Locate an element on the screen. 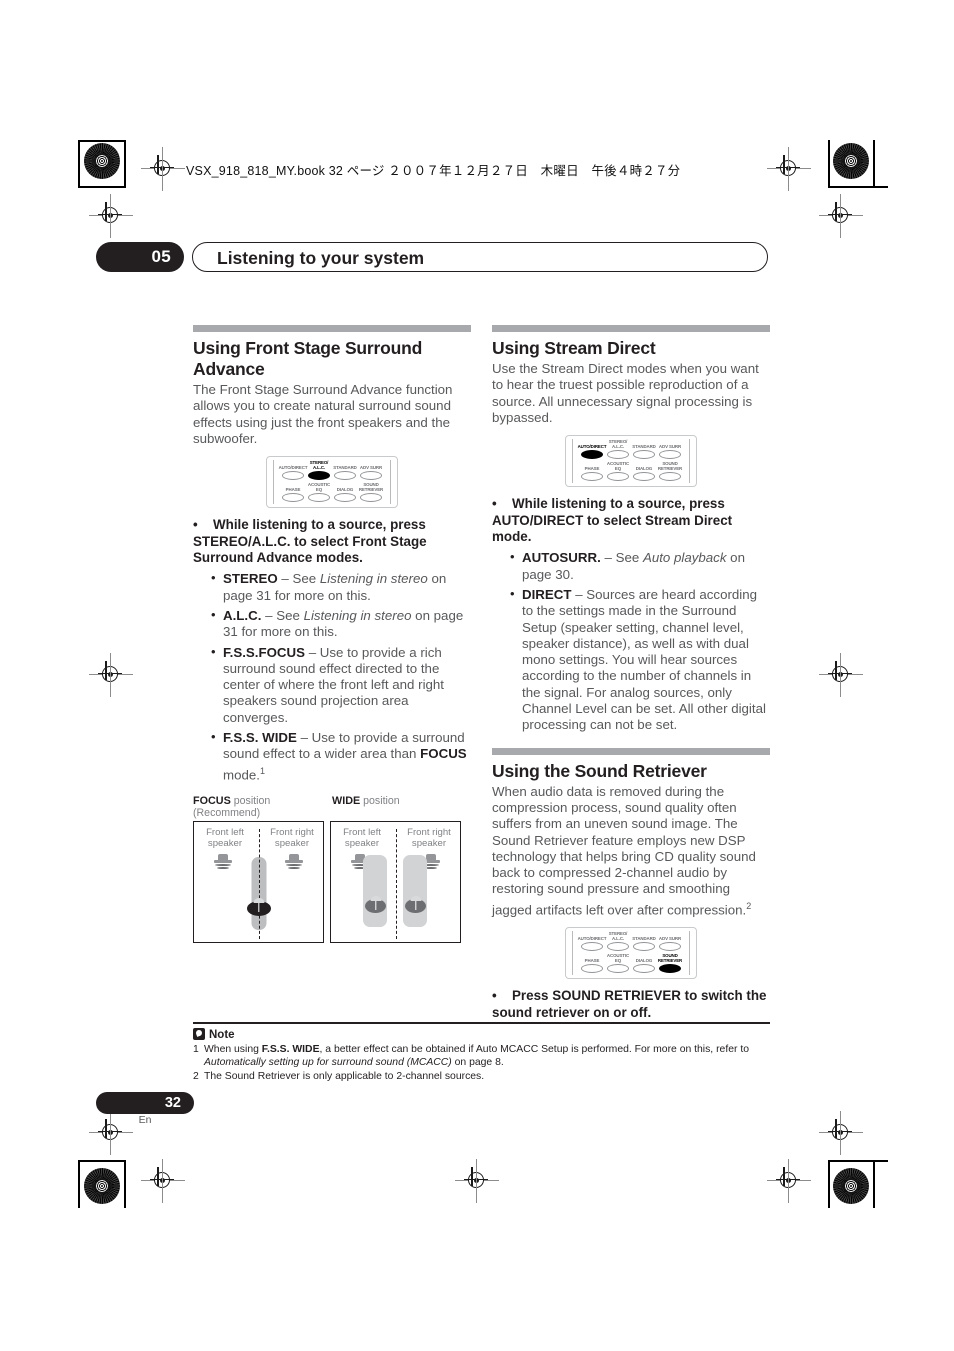 The image size is (954, 1351). speaker-label-left: Front left speaker is located at coordinates (362, 838).